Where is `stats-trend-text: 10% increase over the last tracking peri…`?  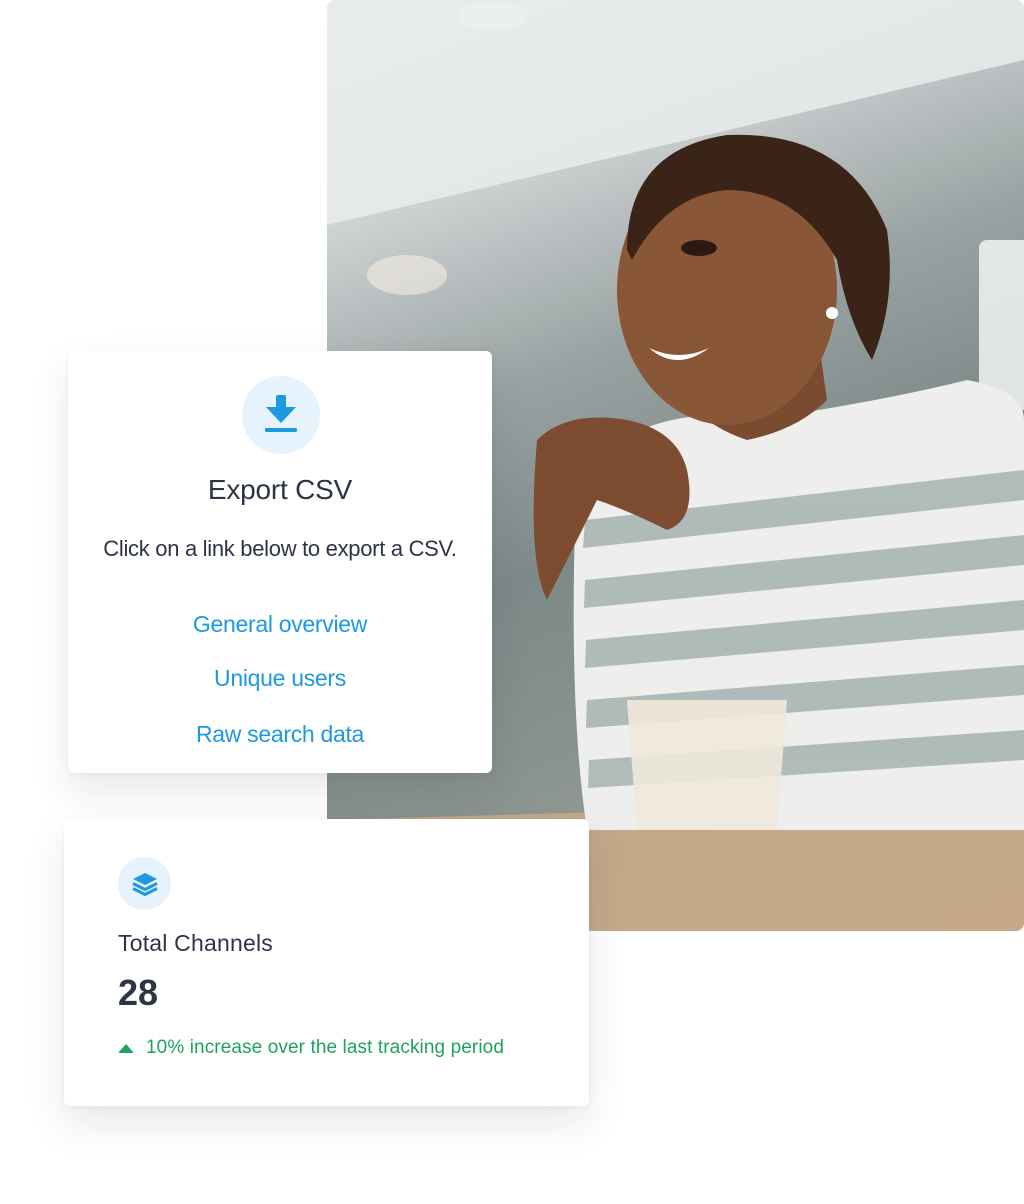
stats-trend-text: 10% increase over the last tracking peri… is located at coordinates (325, 1047).